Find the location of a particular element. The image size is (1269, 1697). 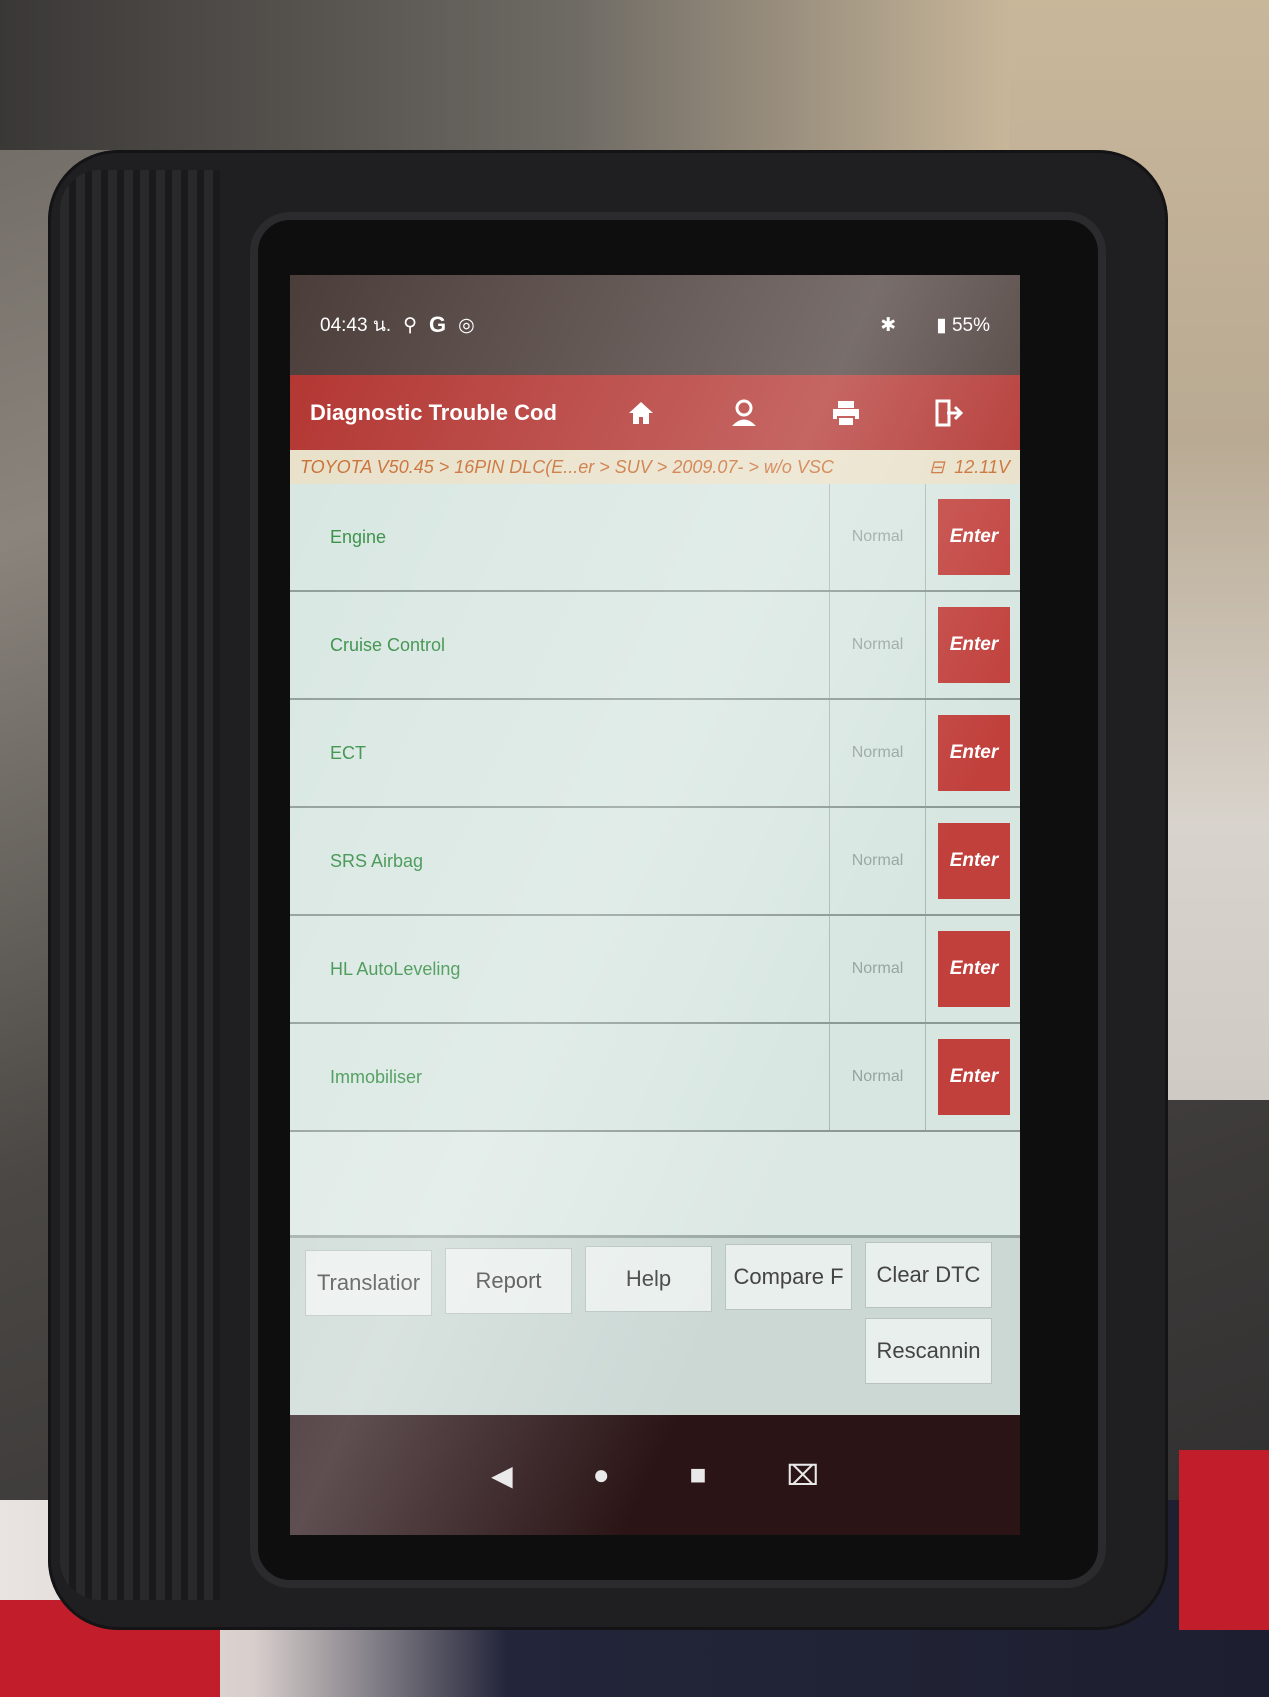

home-button is located at coordinates (641, 413).